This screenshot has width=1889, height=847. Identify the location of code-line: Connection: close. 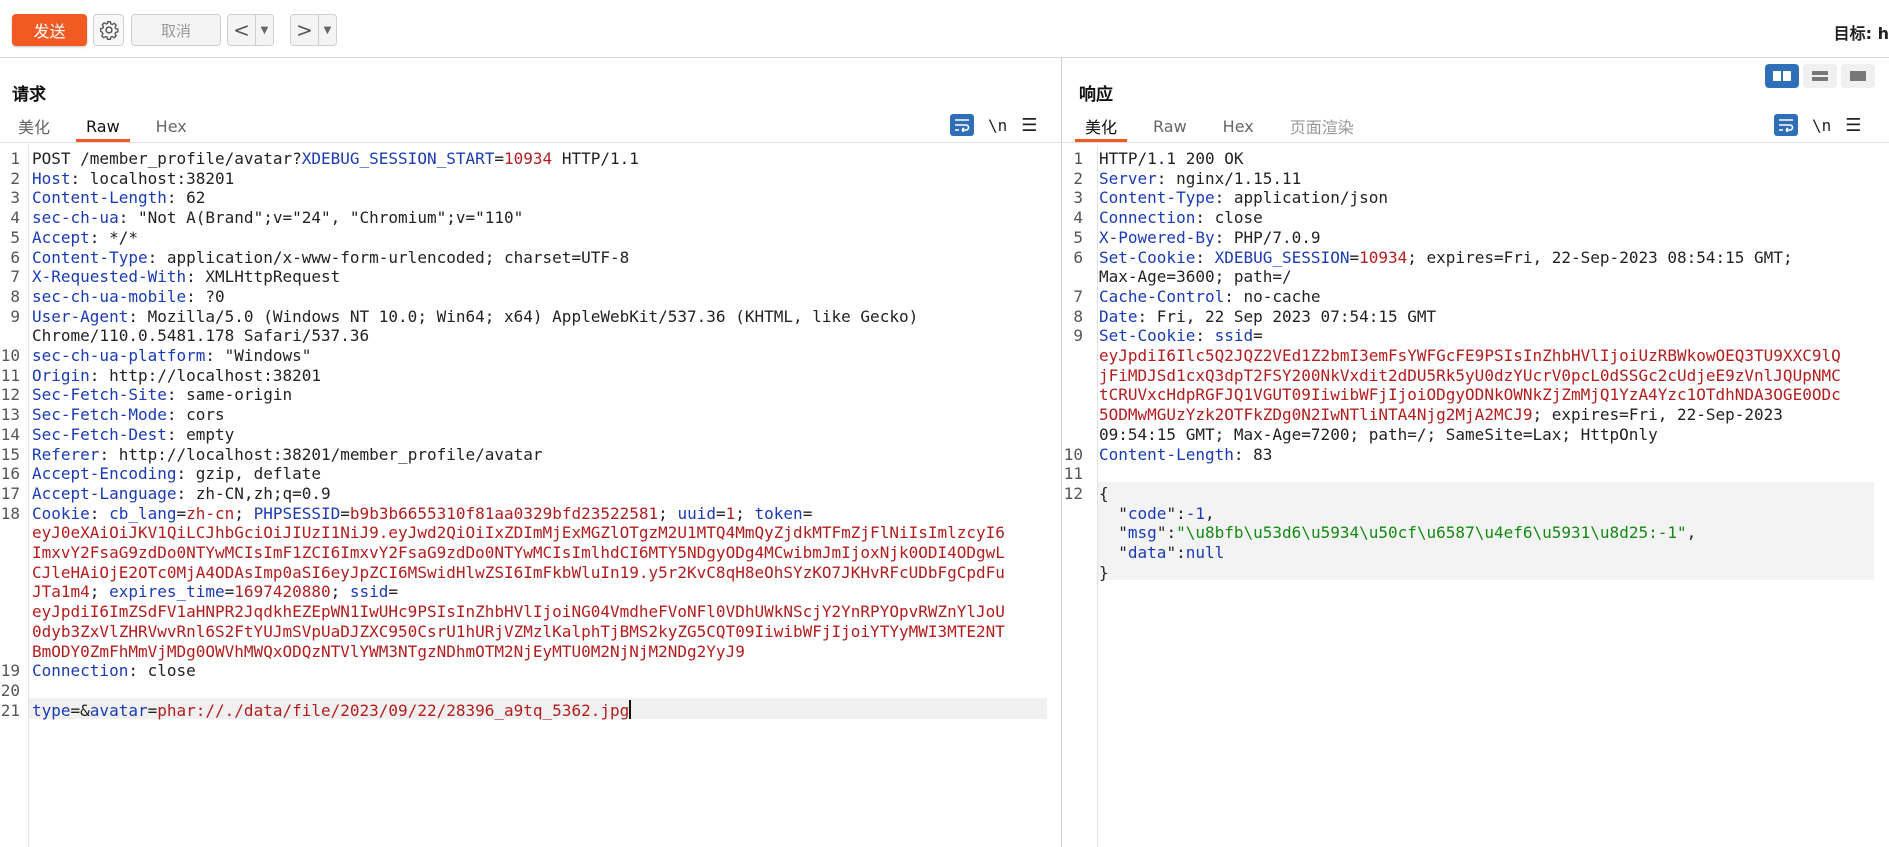
(114, 671).